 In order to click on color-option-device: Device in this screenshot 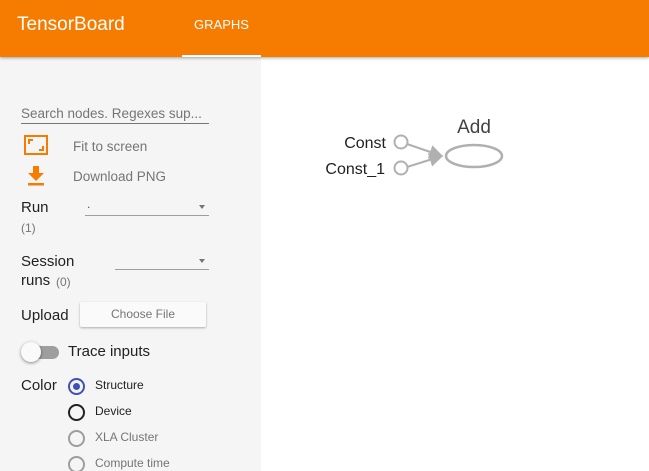, I will do `click(128, 413)`.